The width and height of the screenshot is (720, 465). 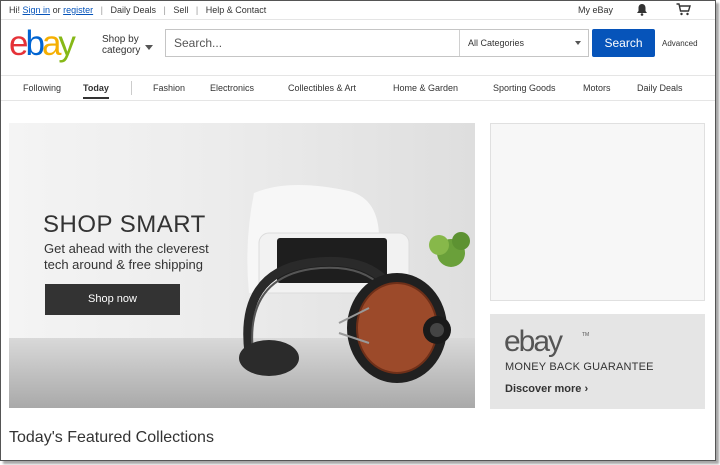 I want to click on nav-item-collectibles-art: Collectibles & Art, so click(x=322, y=88).